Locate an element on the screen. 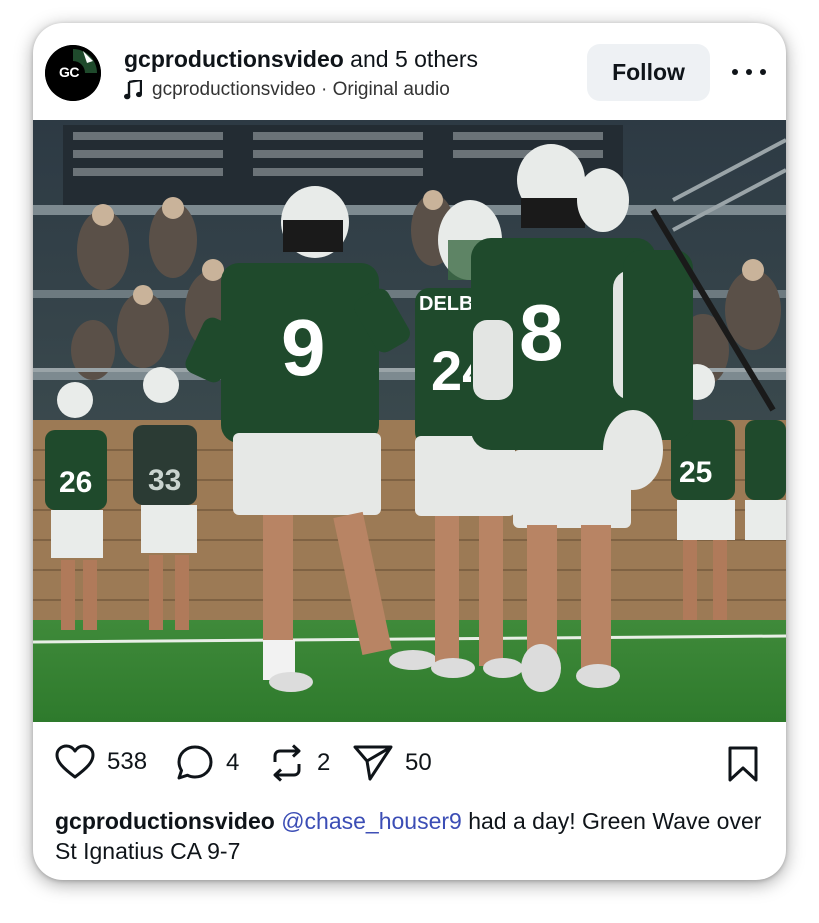 This screenshot has width=819, height=923. share-button: 50 is located at coordinates (392, 763).